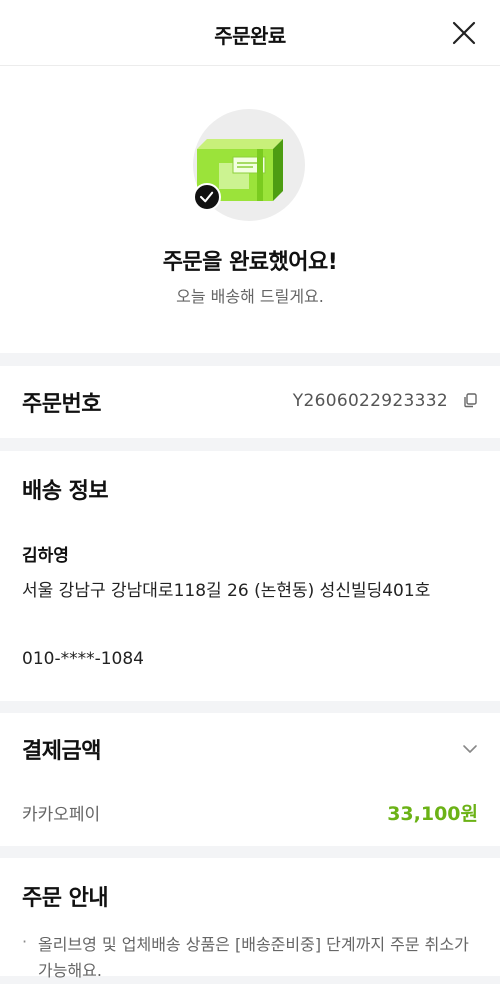 Image resolution: width=500 pixels, height=984 pixels. Describe the element at coordinates (61, 815) in the screenshot. I see `payment-method: 카카오페이` at that location.